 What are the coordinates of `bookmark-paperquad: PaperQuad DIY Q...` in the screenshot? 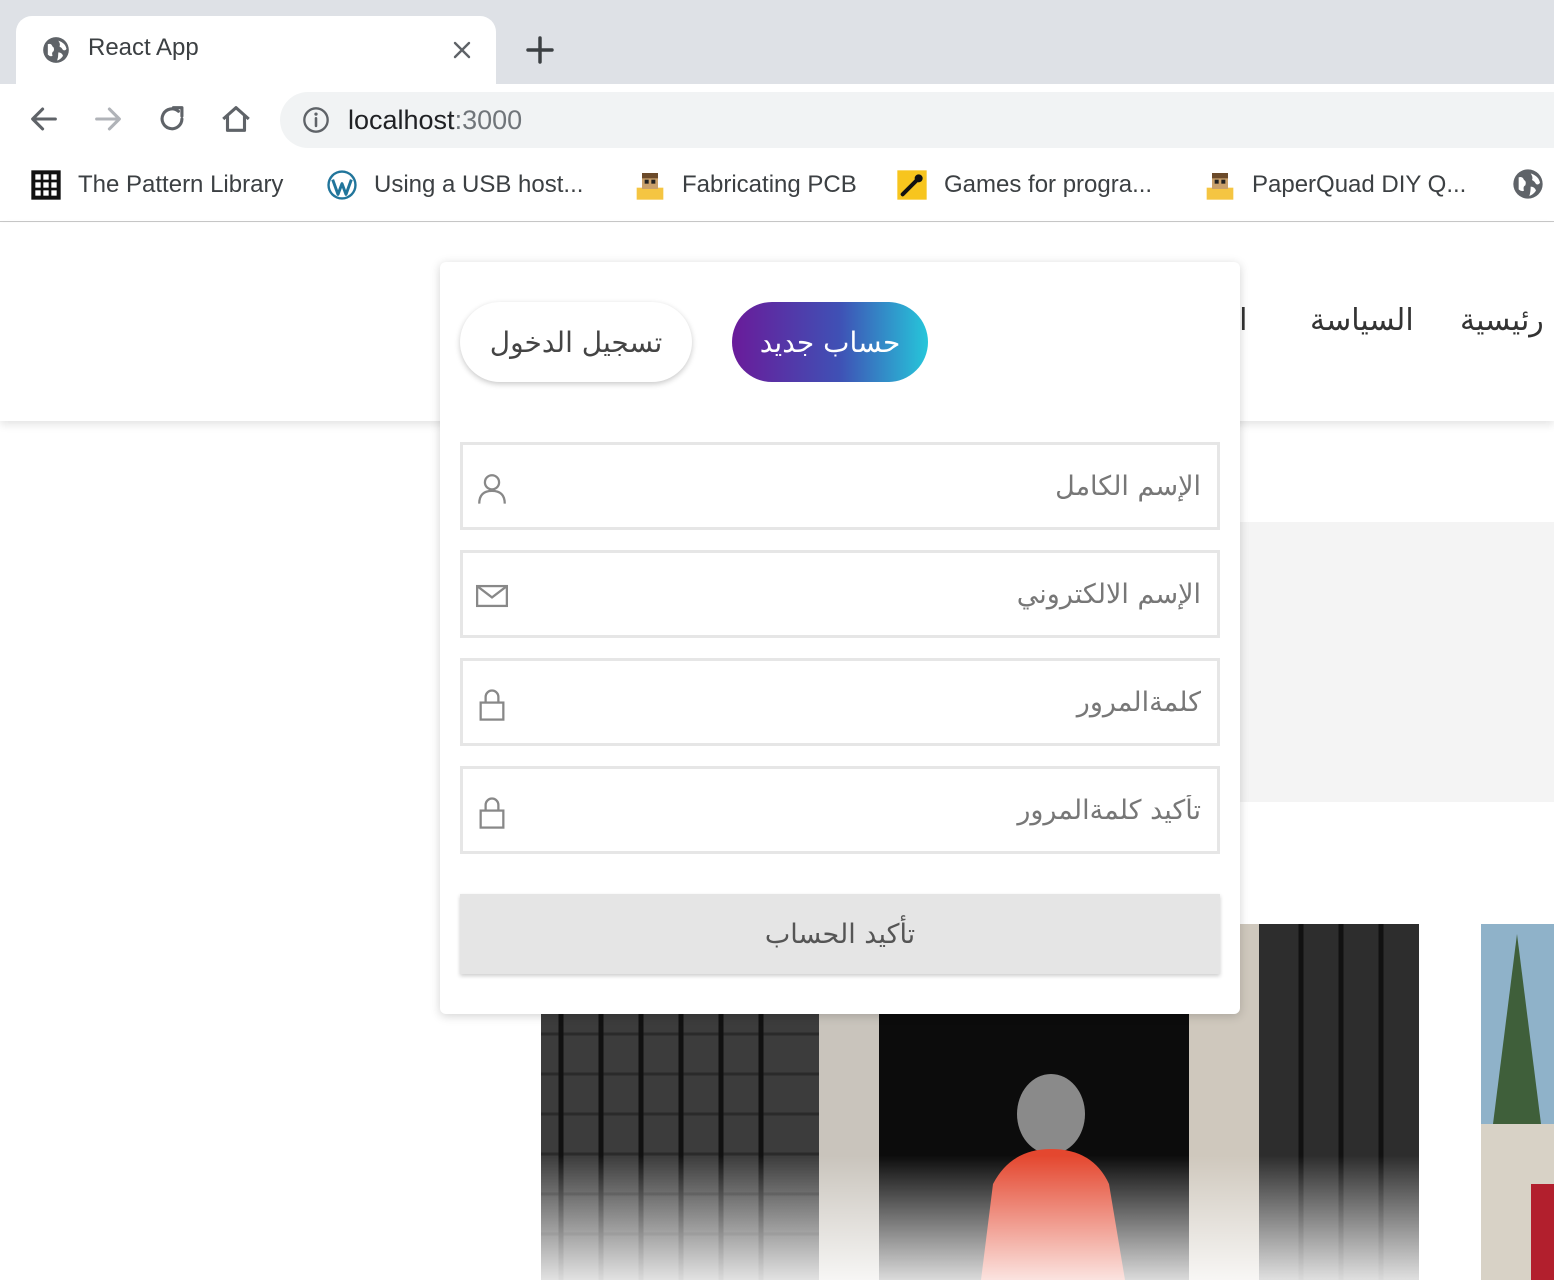 It's located at (1335, 185).